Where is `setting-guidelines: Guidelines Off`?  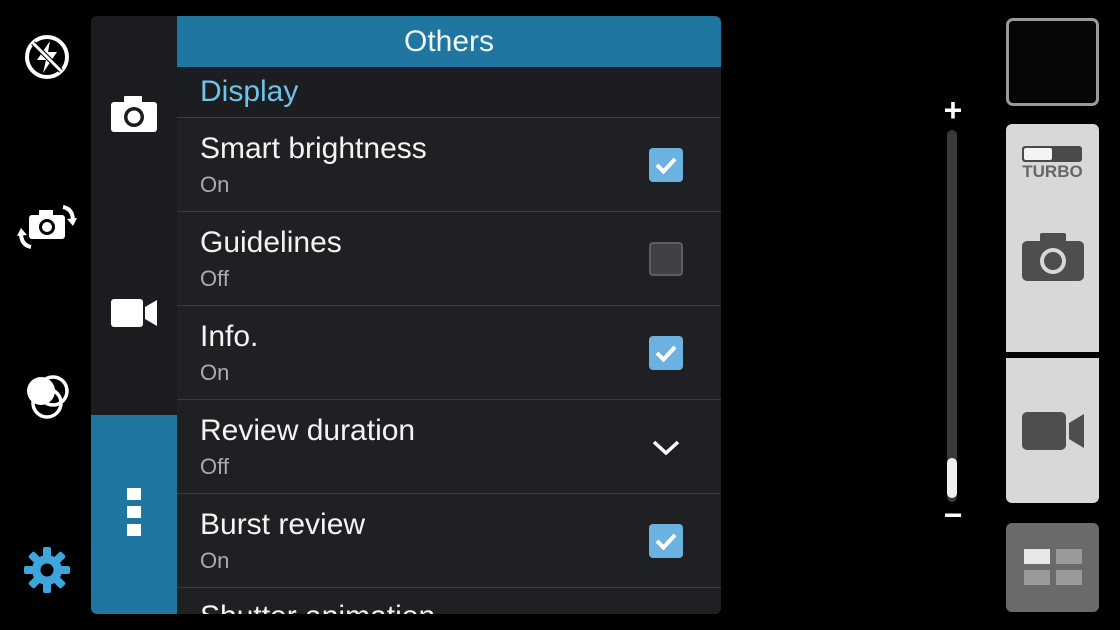 setting-guidelines: Guidelines Off is located at coordinates (449, 259).